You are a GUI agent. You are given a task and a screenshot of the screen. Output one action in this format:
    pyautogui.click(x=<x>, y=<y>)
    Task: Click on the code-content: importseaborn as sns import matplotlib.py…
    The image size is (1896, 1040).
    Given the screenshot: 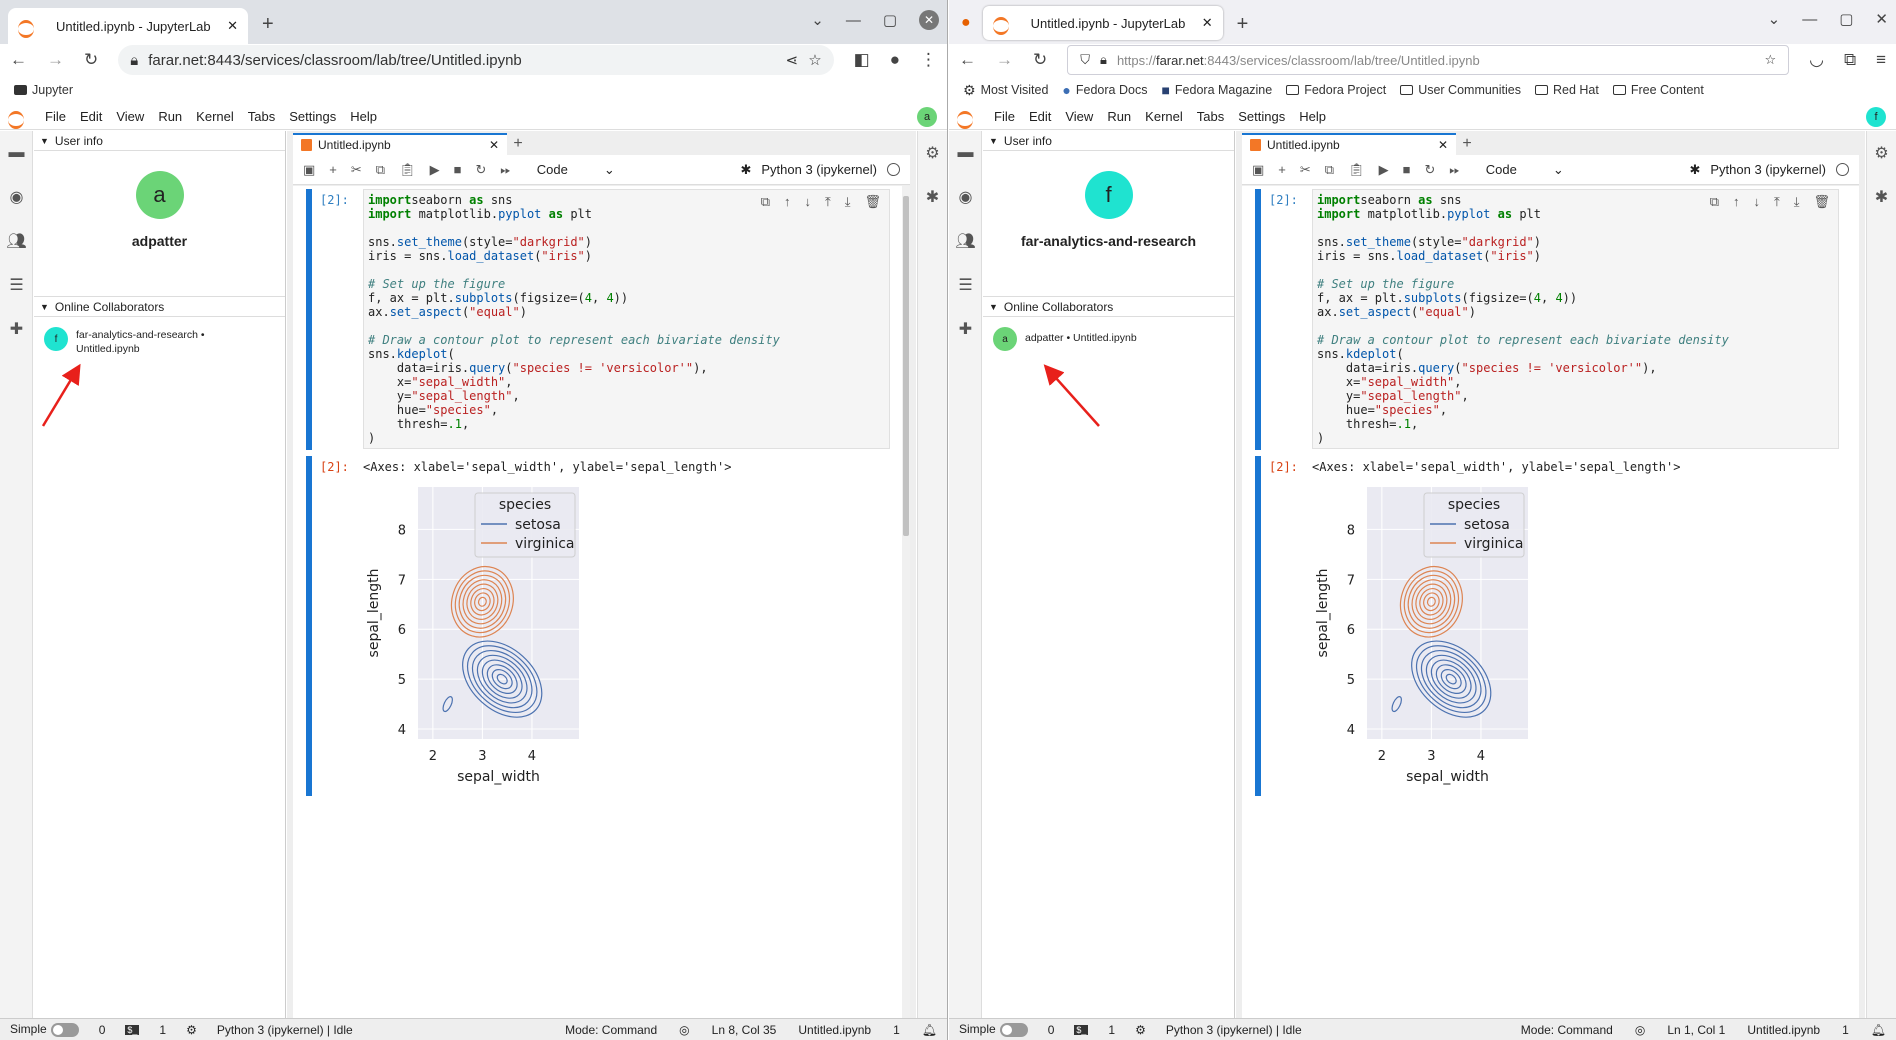 What is the action you would take?
    pyautogui.click(x=626, y=319)
    